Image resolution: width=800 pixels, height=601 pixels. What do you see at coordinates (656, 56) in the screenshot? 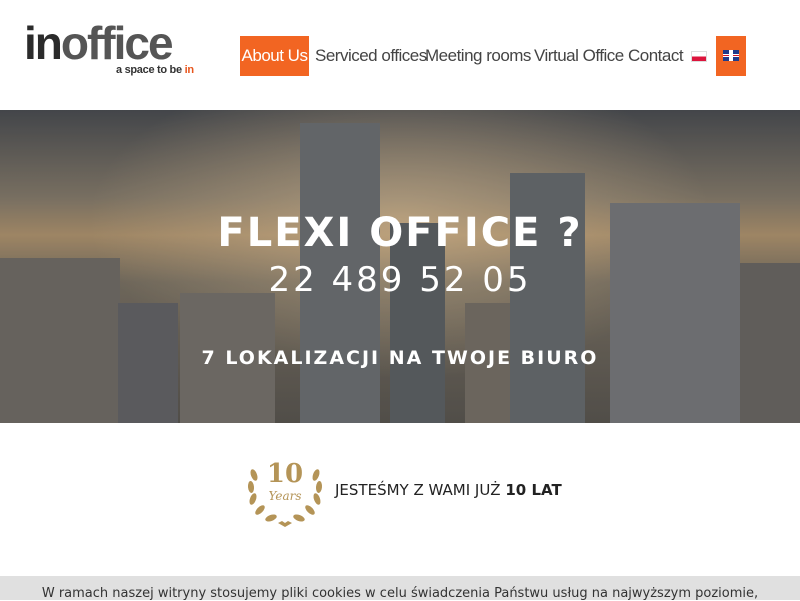
I see `nav-item-contact: Contact` at bounding box center [656, 56].